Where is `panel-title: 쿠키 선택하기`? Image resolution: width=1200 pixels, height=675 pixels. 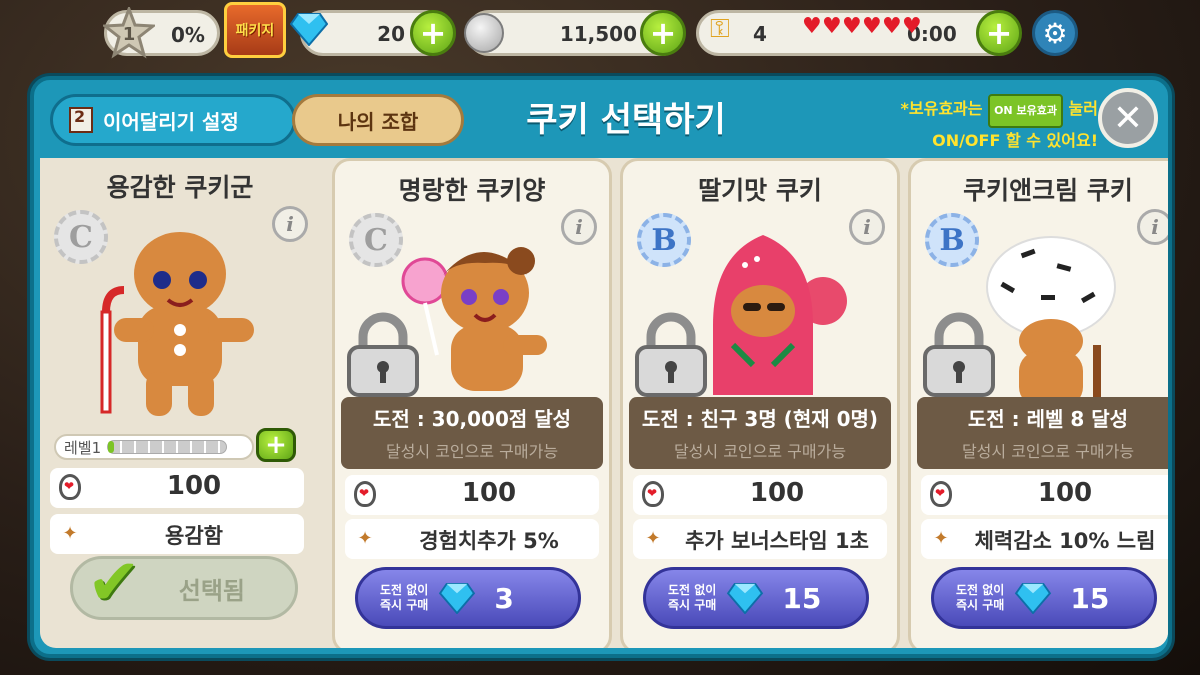
panel-title: 쿠키 선택하기 is located at coordinates (626, 120).